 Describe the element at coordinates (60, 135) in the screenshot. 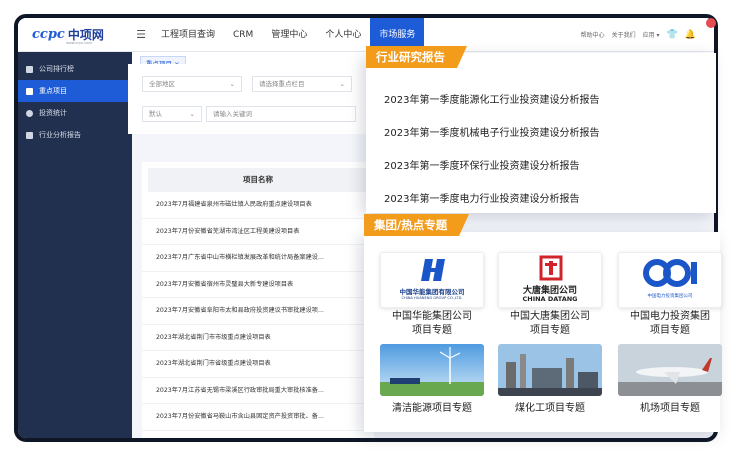

I see `sidebar-item-label: 行业分析报告` at that location.